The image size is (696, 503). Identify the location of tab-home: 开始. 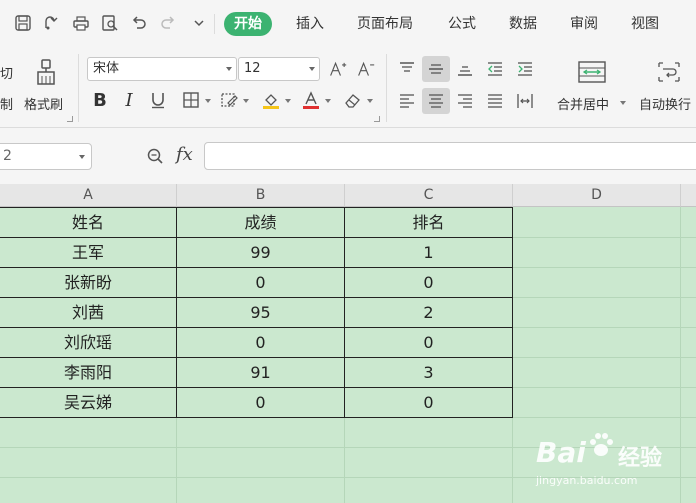
(248, 24).